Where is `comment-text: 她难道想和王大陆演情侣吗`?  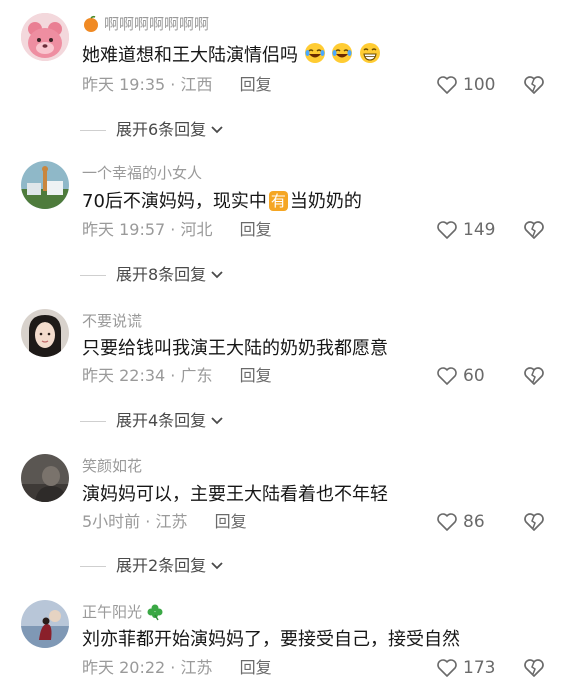 comment-text: 她难道想和王大陆演情侣吗 is located at coordinates (231, 55).